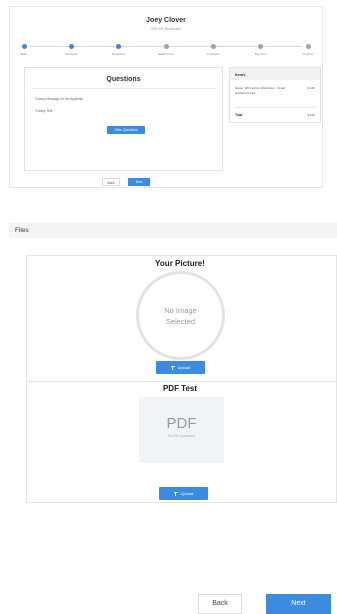 The width and height of the screenshot is (337, 614). I want to click on questions-title: Questions, so click(123, 79).